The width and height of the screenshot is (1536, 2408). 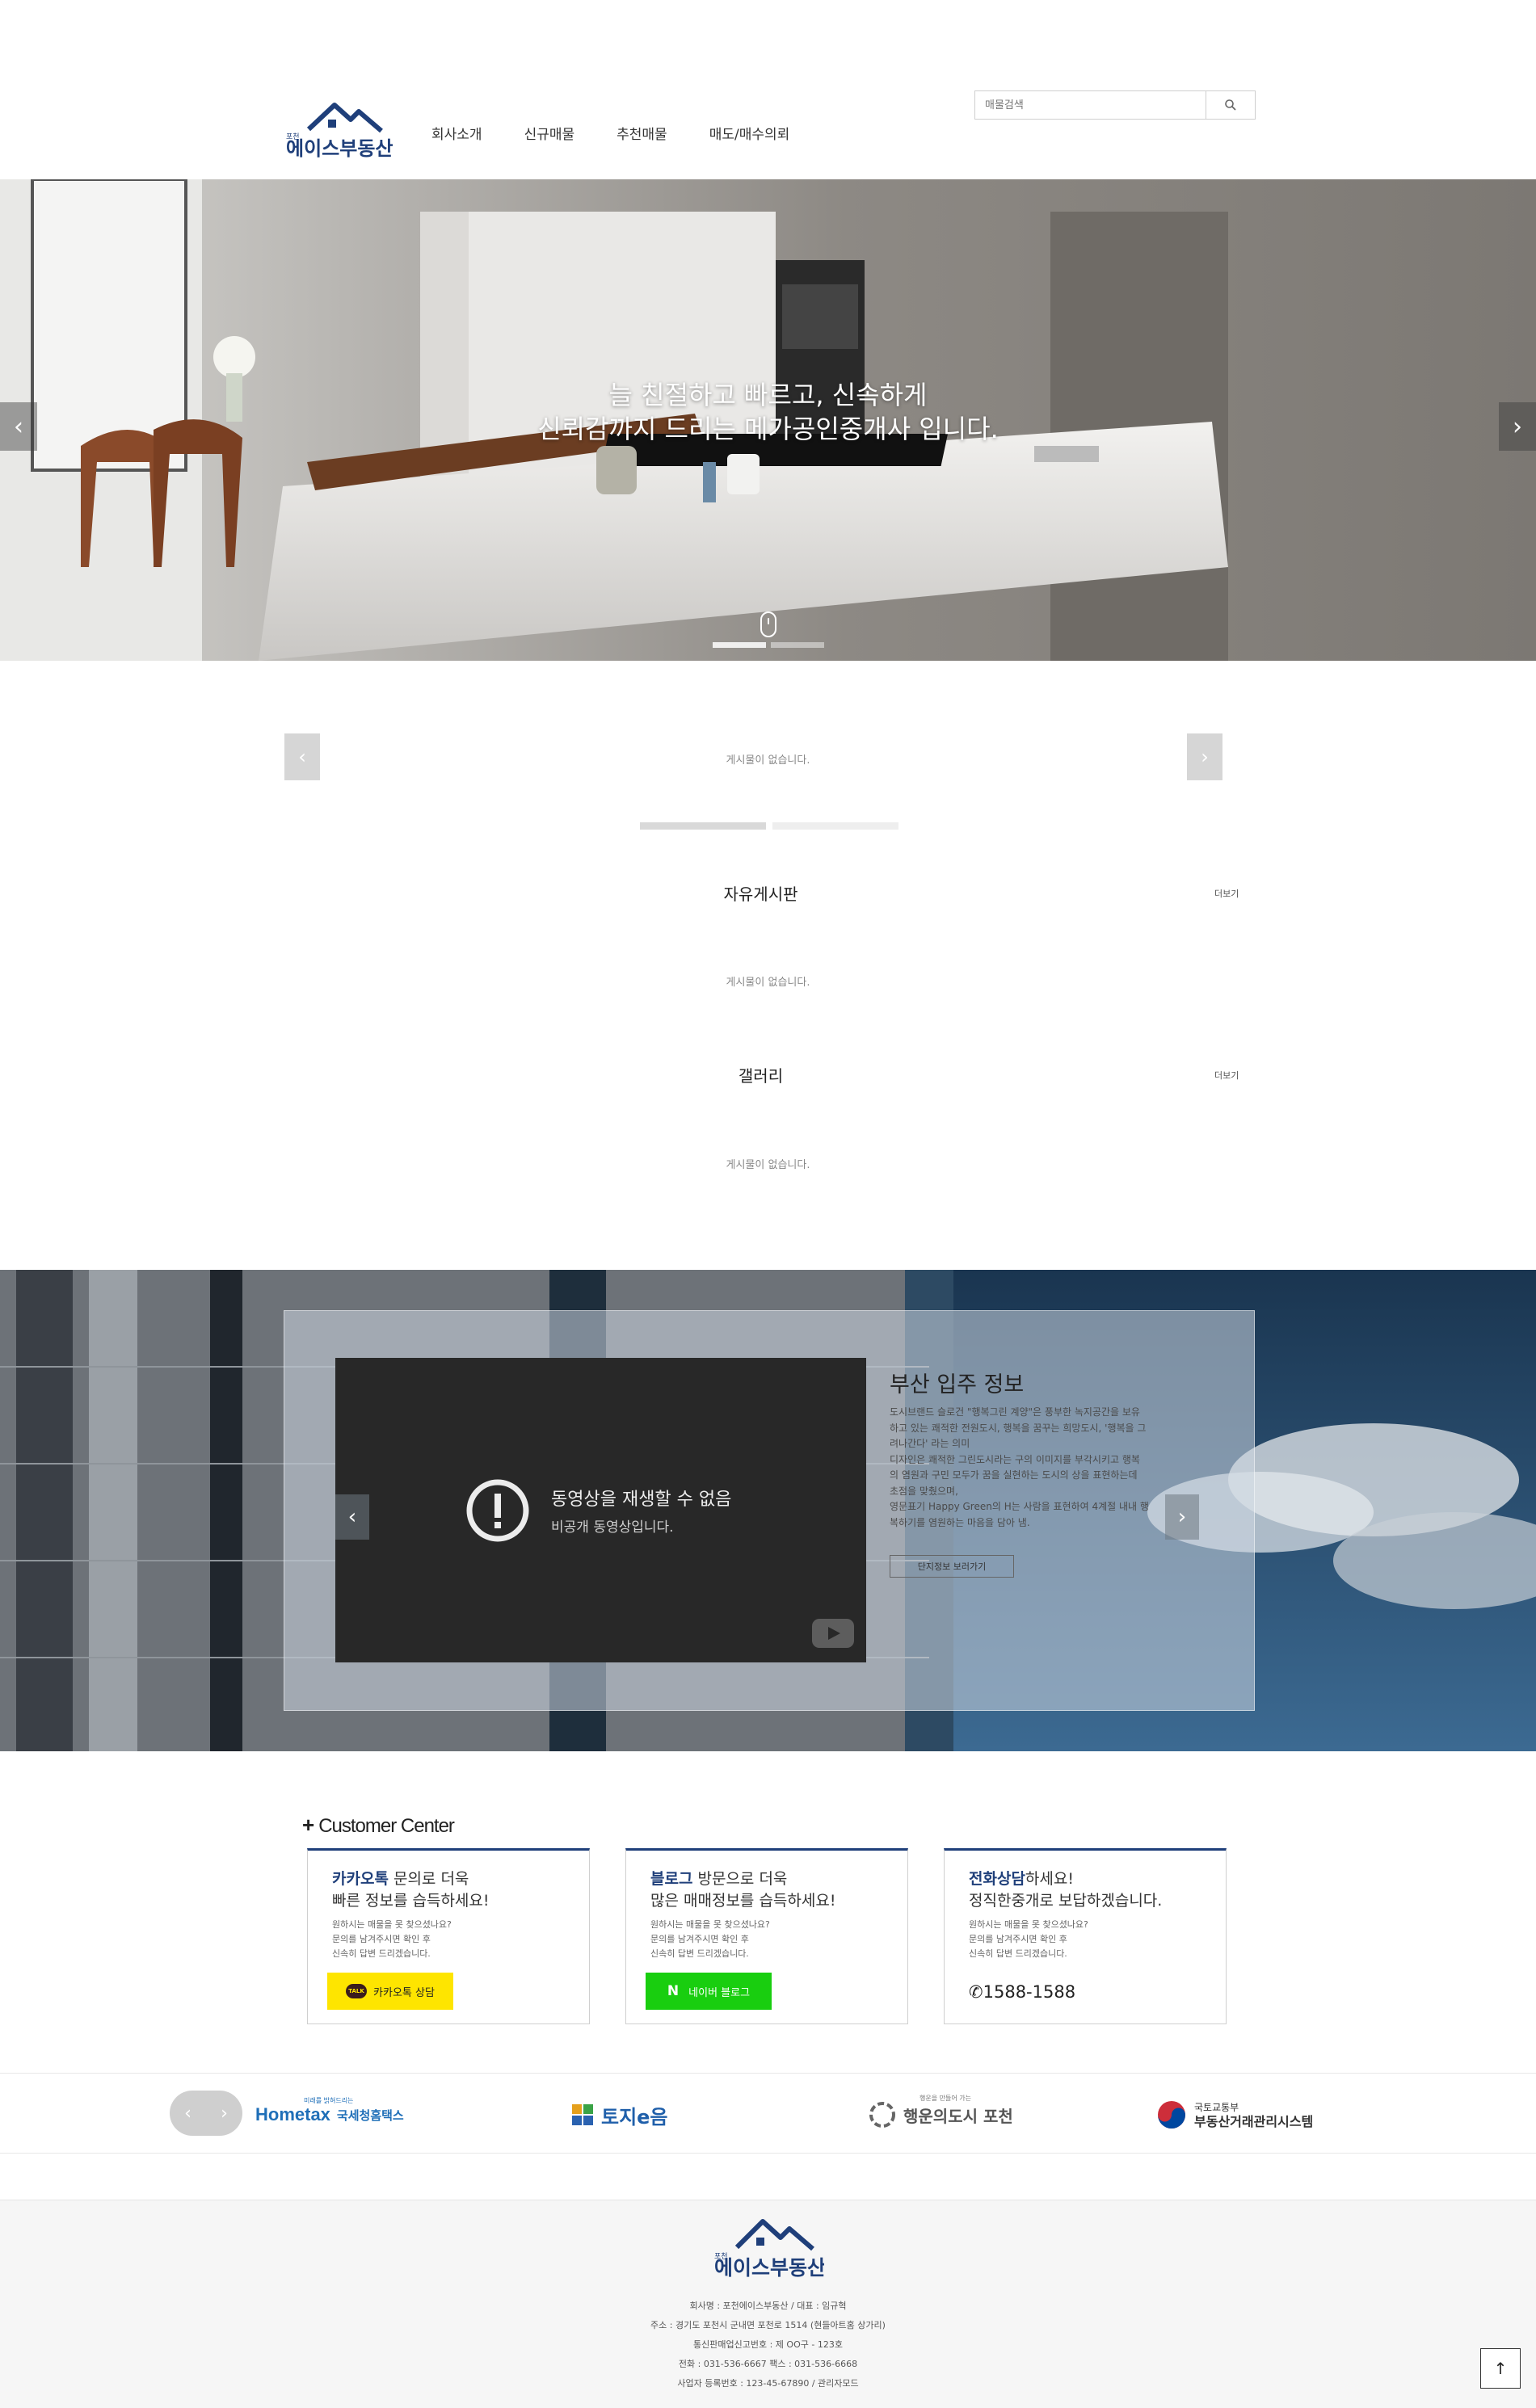 I want to click on free-board-more-link: 더보기, so click(x=1226, y=893).